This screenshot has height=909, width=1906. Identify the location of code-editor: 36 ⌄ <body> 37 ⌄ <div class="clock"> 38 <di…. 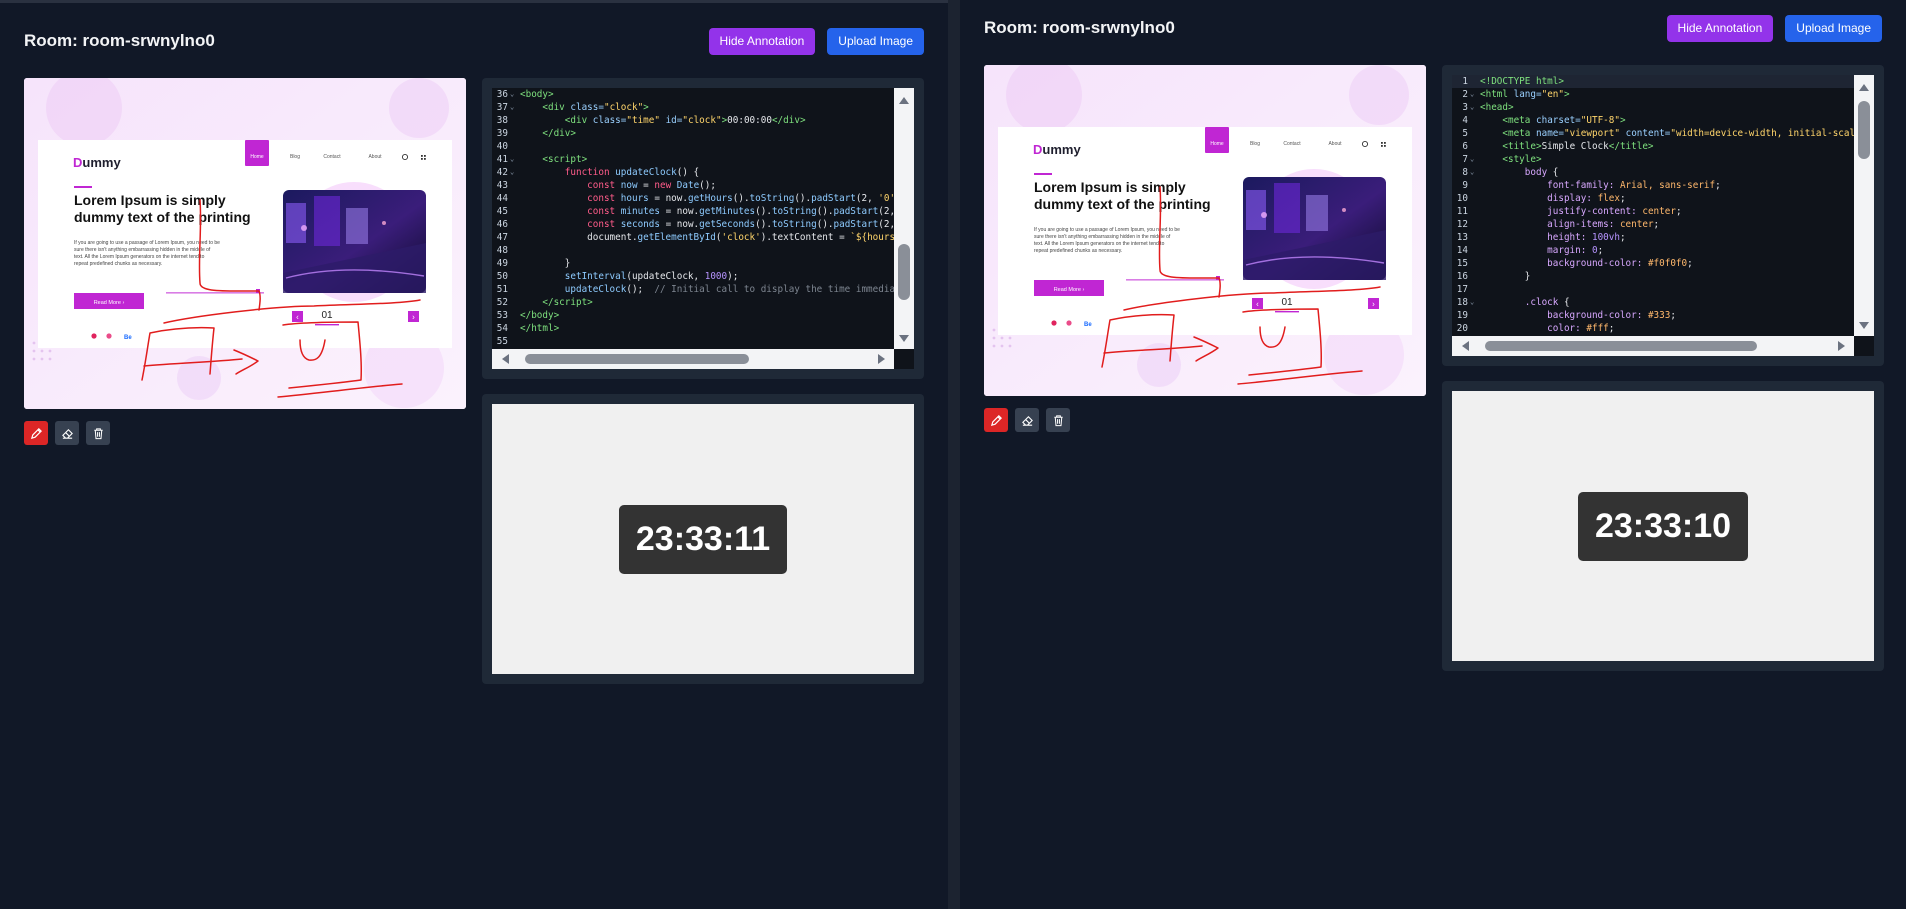
(693, 218).